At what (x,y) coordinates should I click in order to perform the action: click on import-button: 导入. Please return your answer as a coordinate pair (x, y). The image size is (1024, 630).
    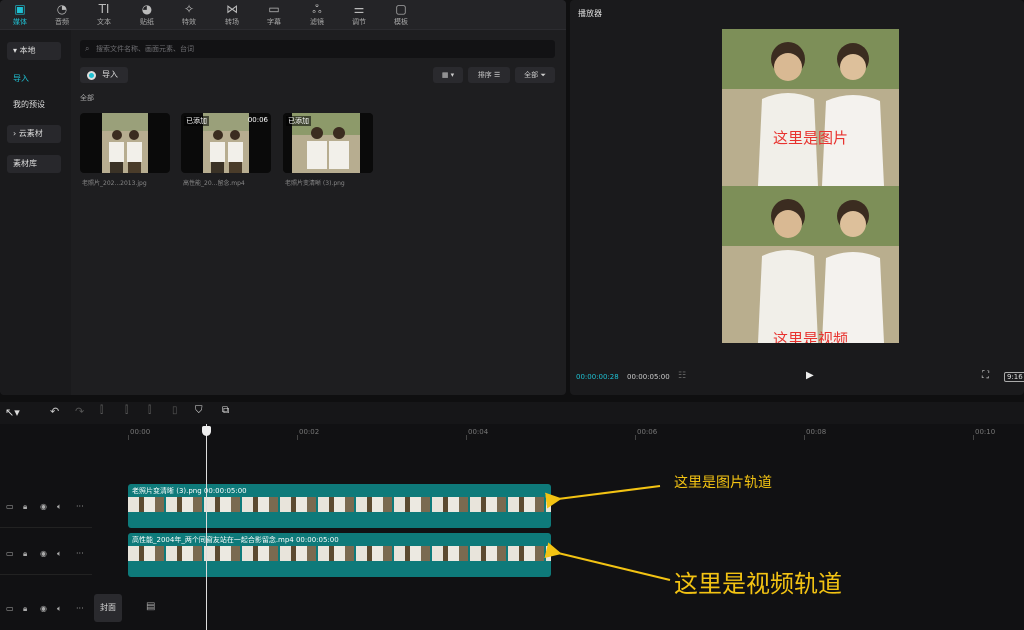
    Looking at the image, I should click on (104, 75).